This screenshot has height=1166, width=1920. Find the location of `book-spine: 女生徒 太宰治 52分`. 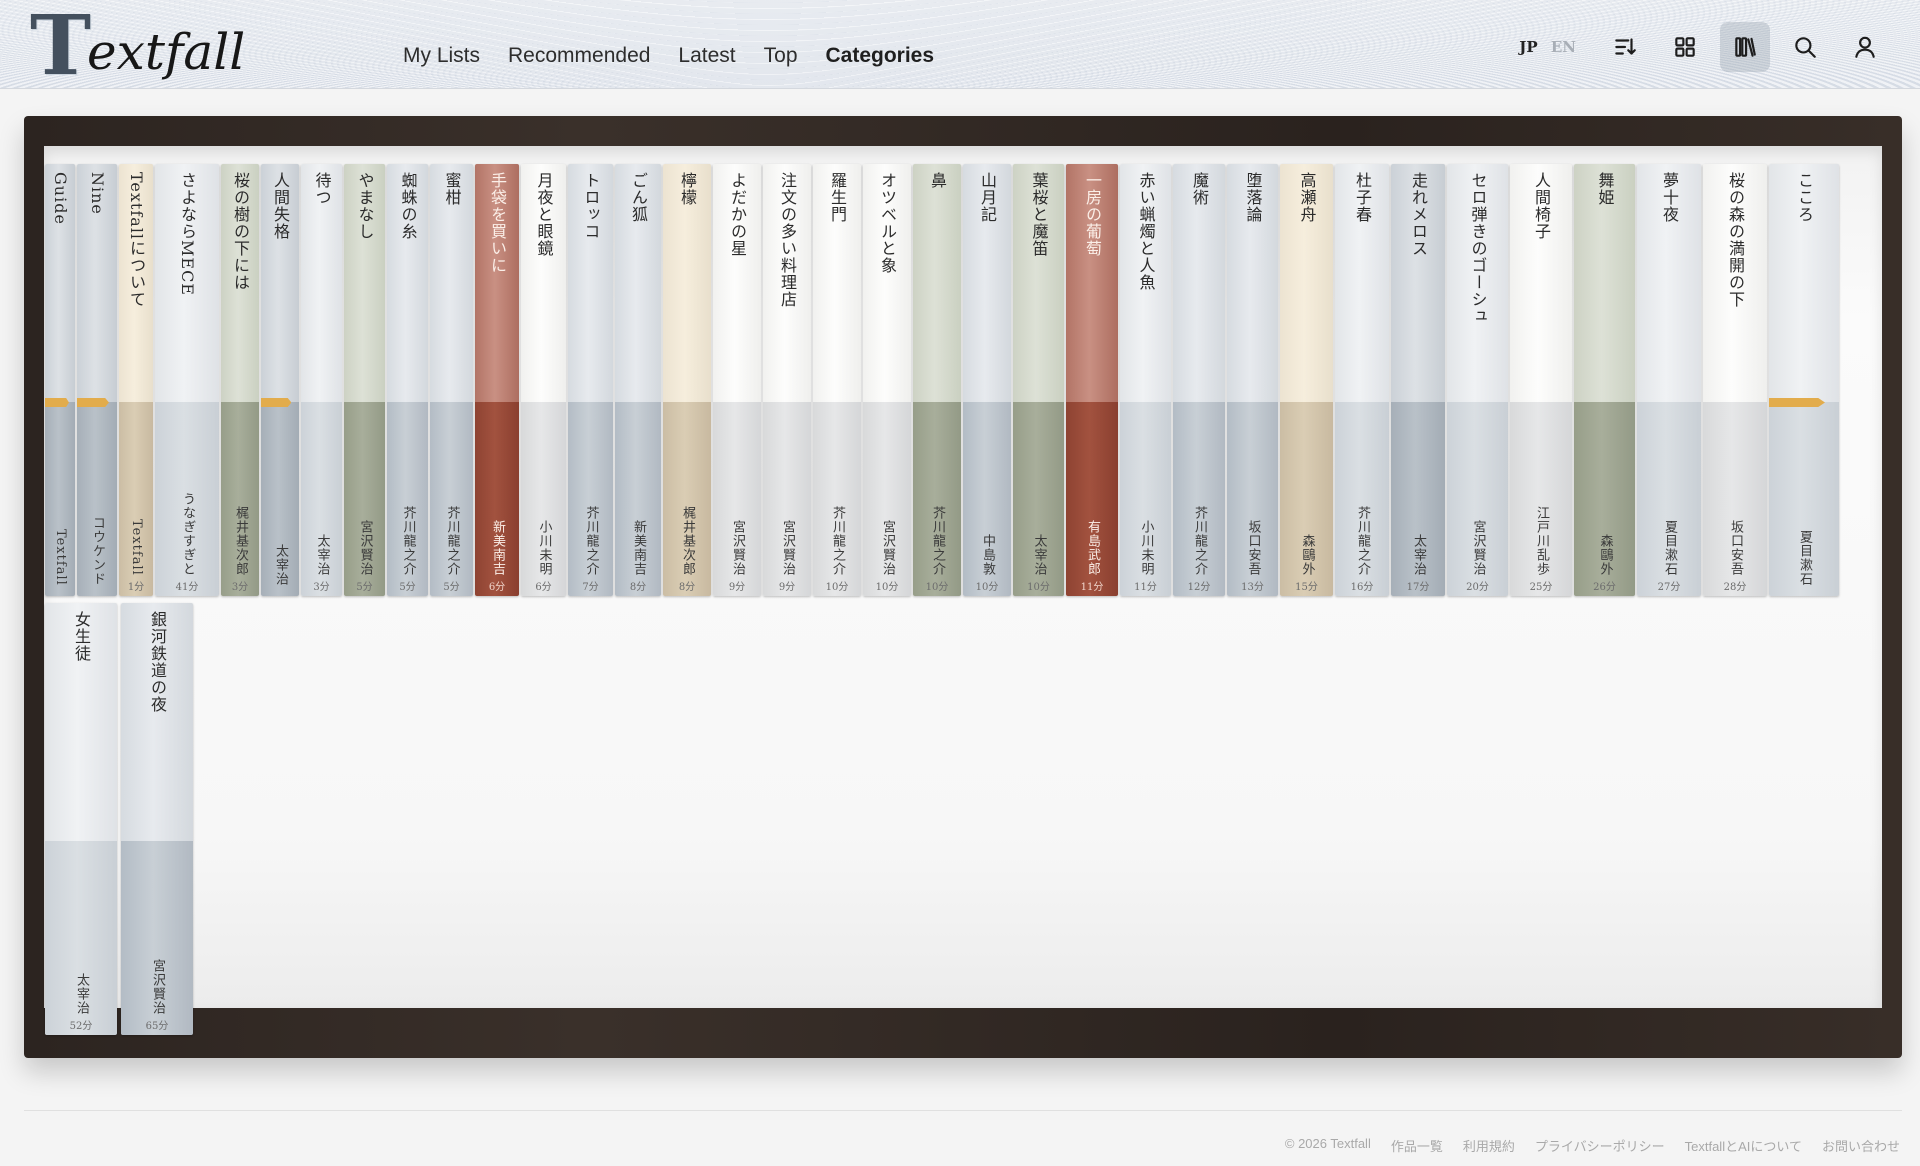

book-spine: 女生徒 太宰治 52分 is located at coordinates (81, 819).